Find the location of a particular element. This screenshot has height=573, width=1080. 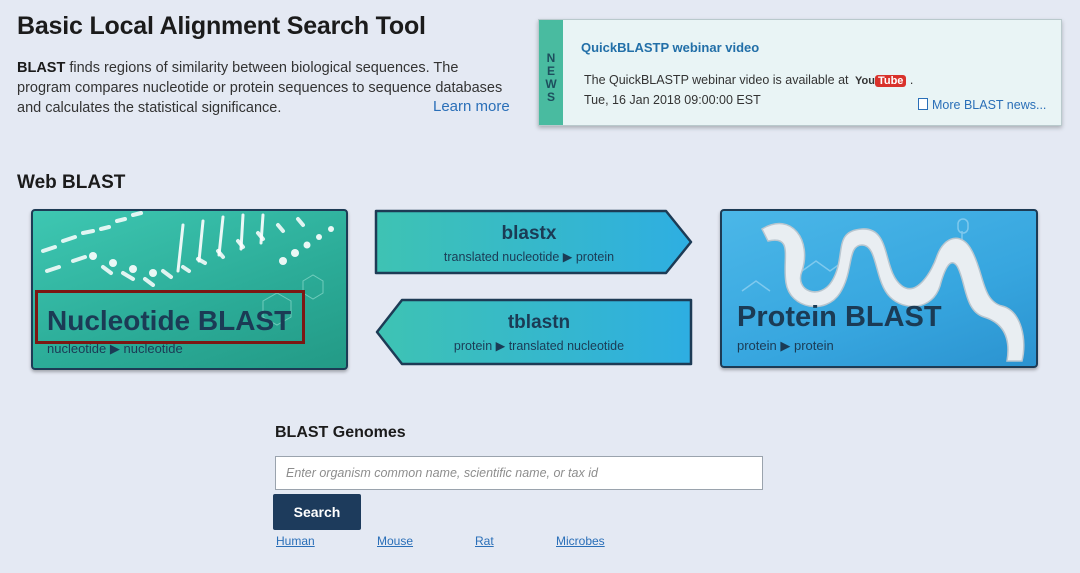

blastx-tile: blastx translated nucleotide ▶ protein is located at coordinates (534, 242).